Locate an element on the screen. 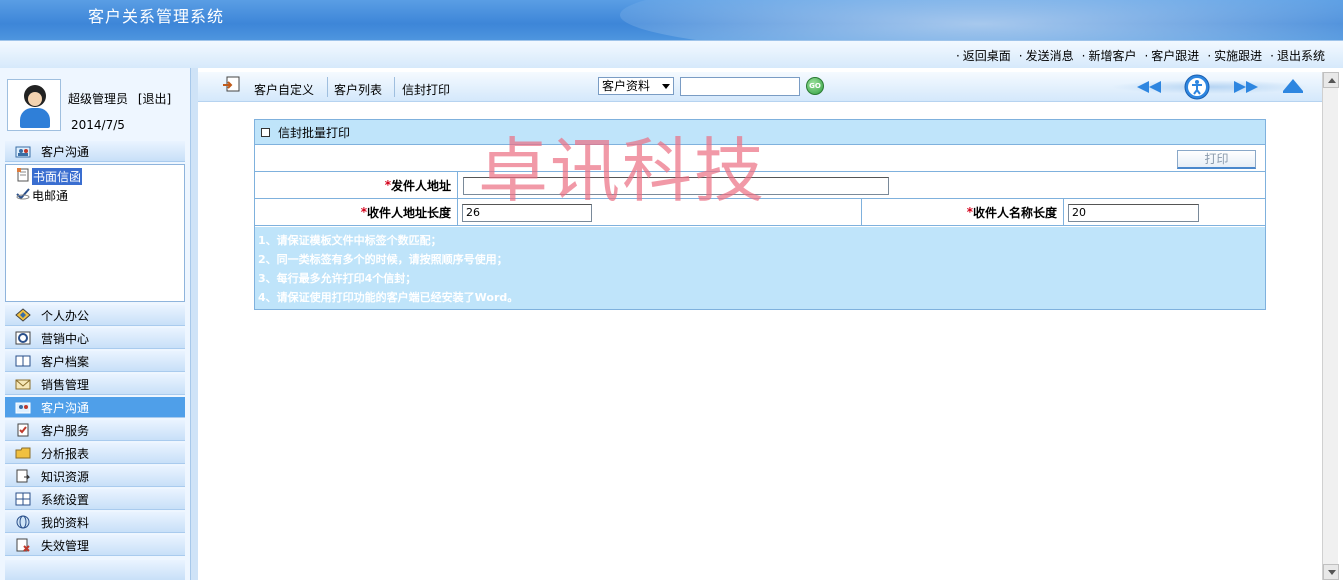 This screenshot has height=580, width=1343. back-icon is located at coordinates (1149, 88).